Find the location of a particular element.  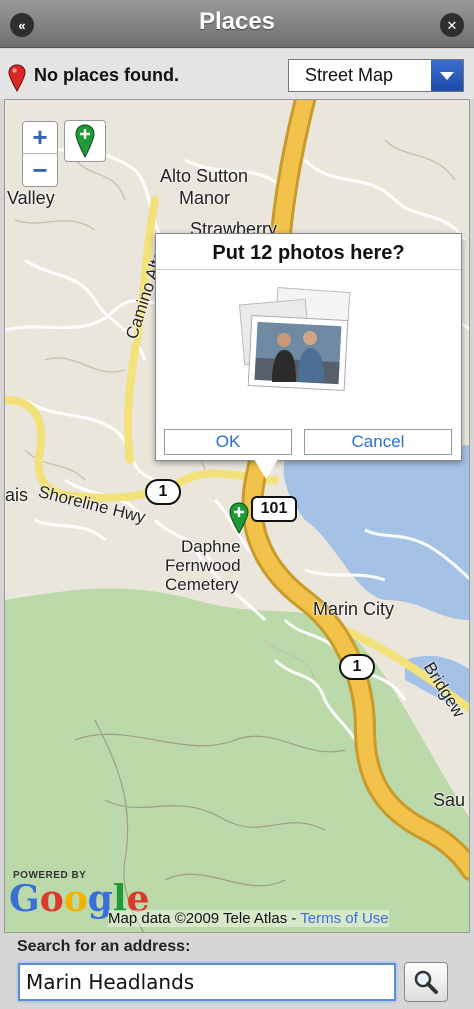

map-label-sau: Sau is located at coordinates (449, 800).